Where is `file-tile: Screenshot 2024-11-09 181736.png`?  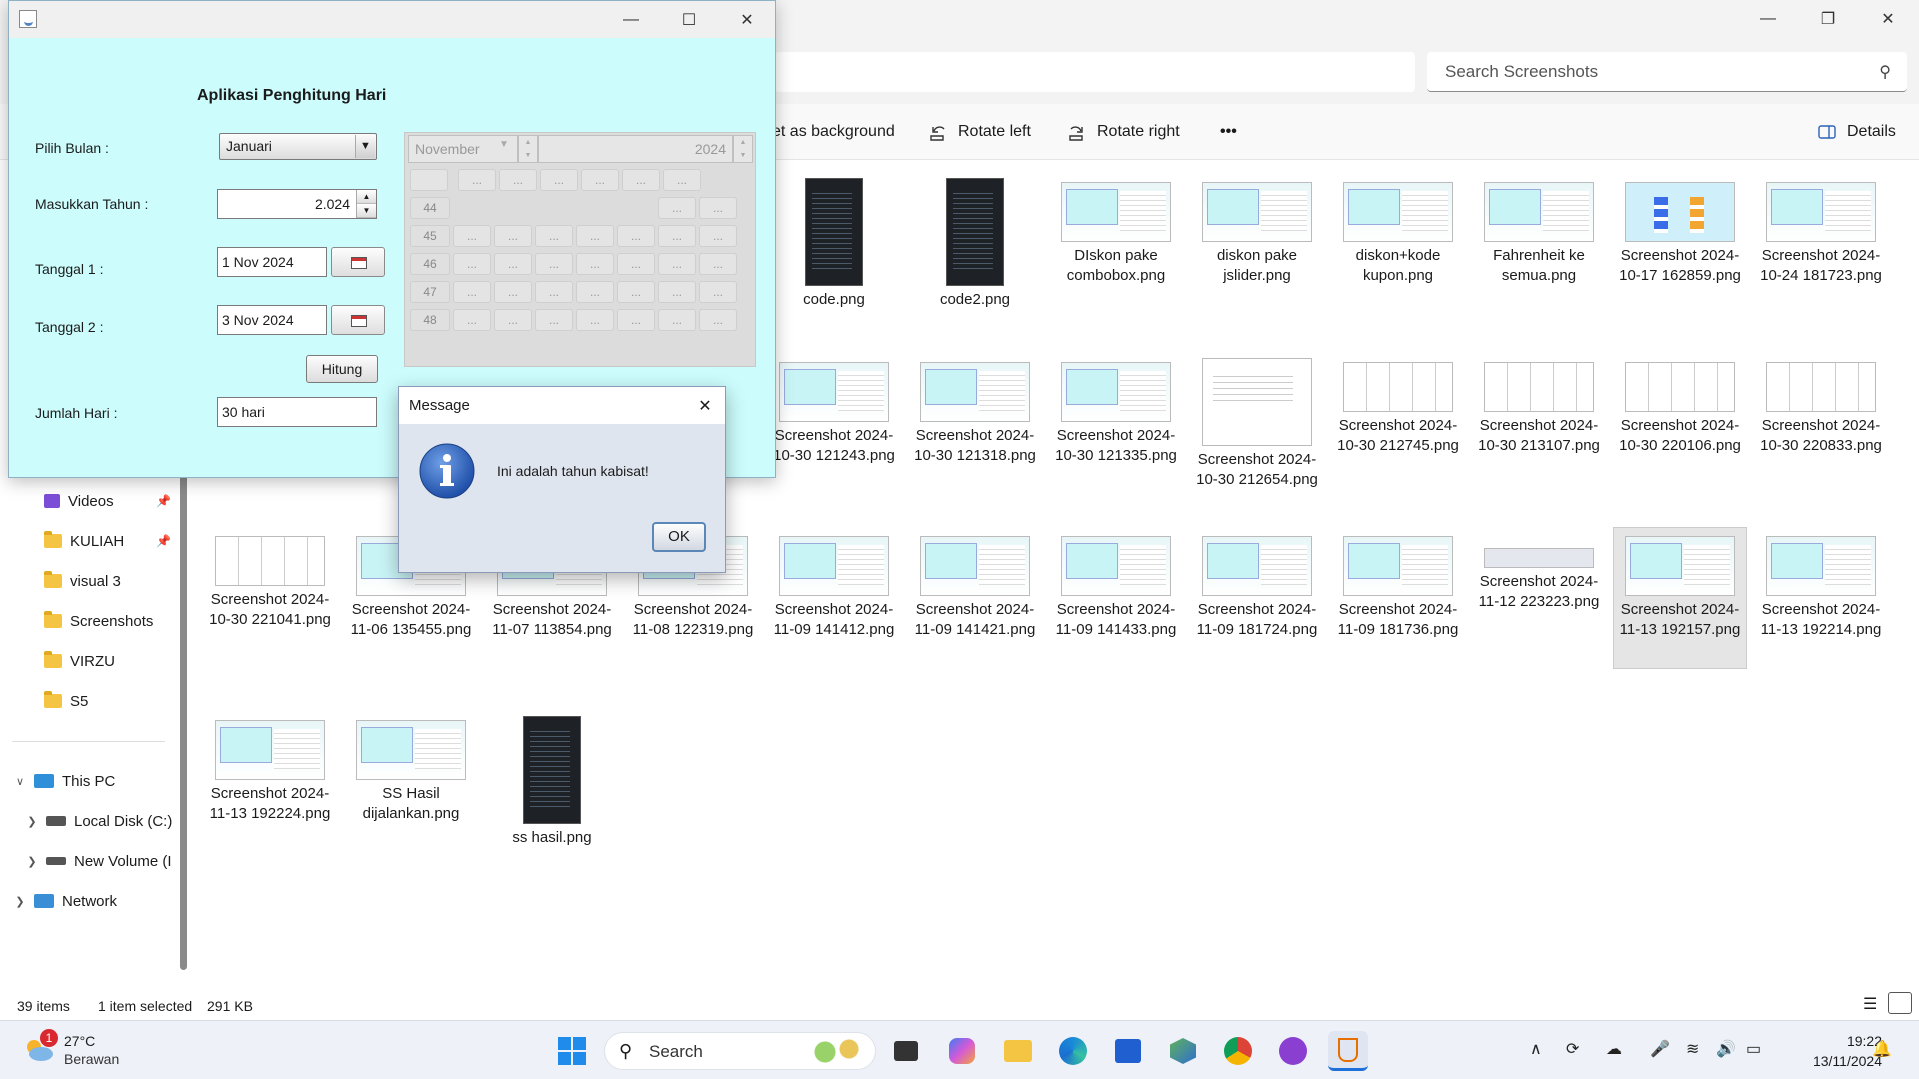 file-tile: Screenshot 2024-11-09 181736.png is located at coordinates (1398, 598).